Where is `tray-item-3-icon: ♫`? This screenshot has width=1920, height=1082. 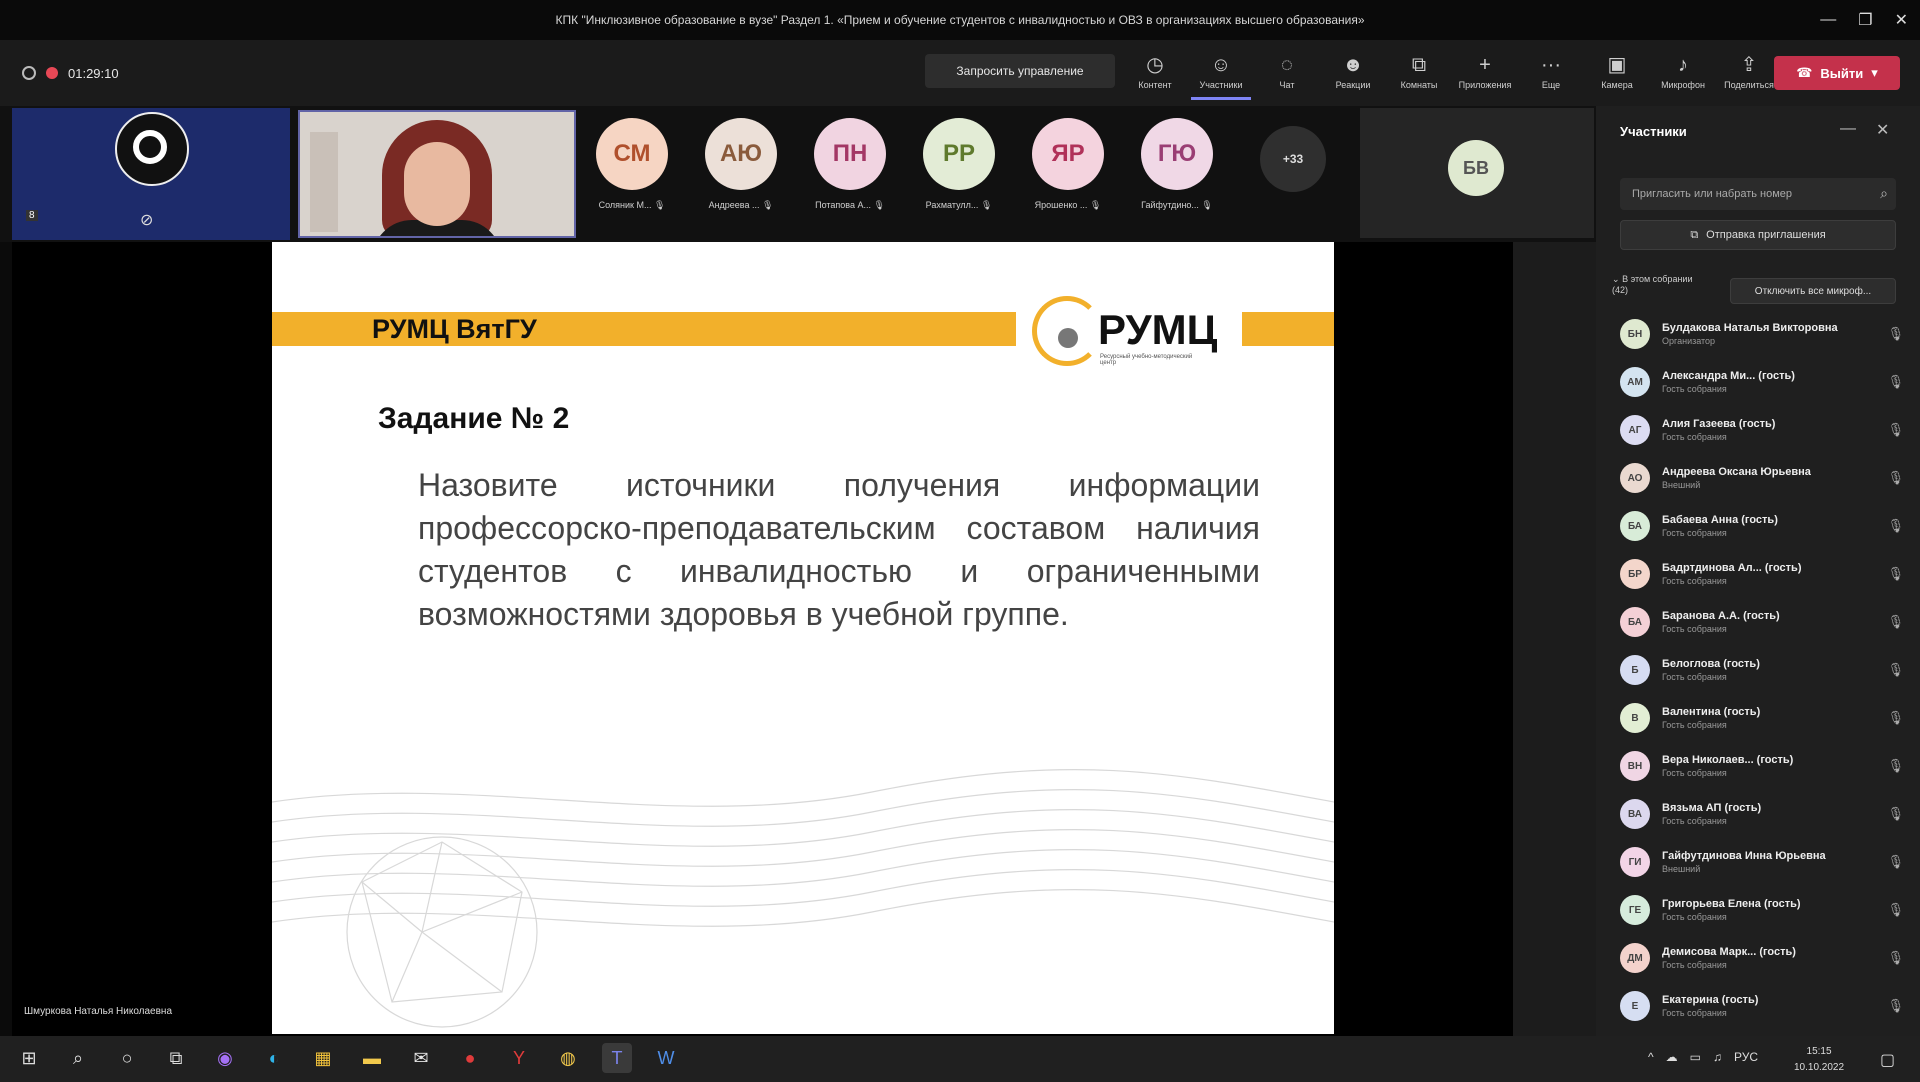
tray-item-3-icon: ♫ is located at coordinates (1717, 1057).